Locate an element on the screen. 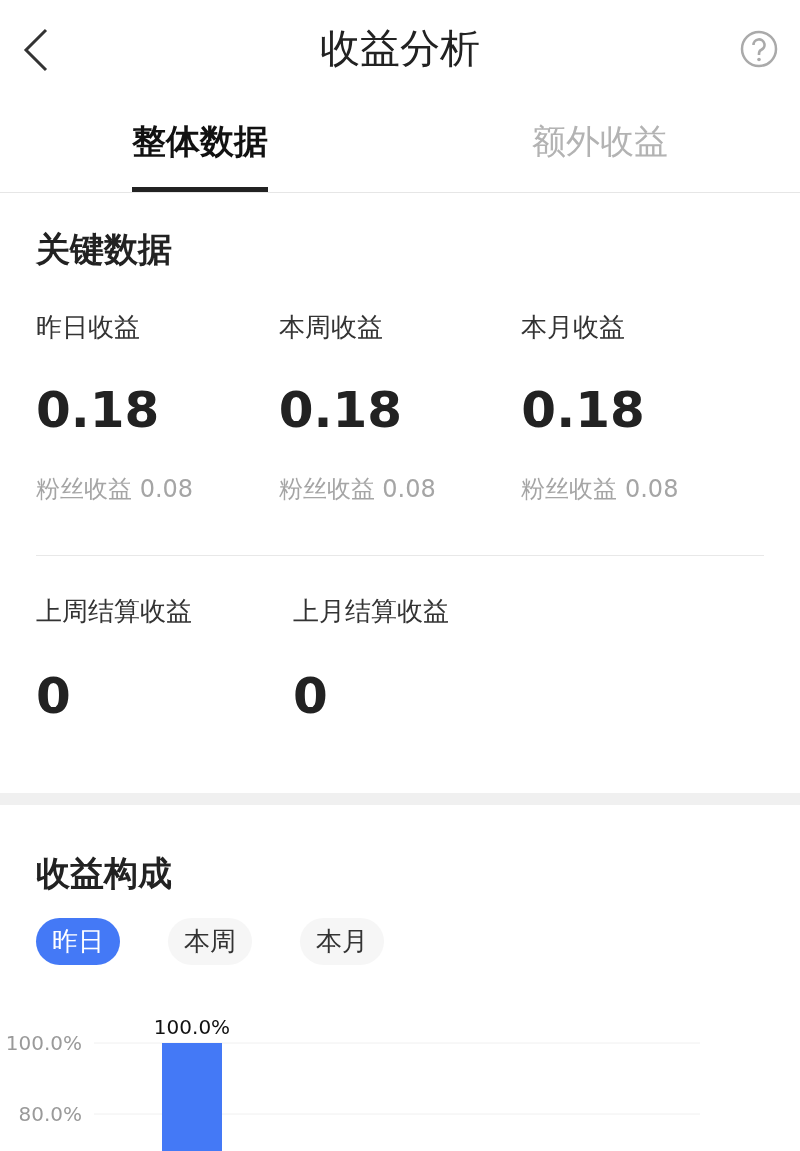 Image resolution: width=800 pixels, height=1151 pixels. period-tab: 昨日 is located at coordinates (78, 941).